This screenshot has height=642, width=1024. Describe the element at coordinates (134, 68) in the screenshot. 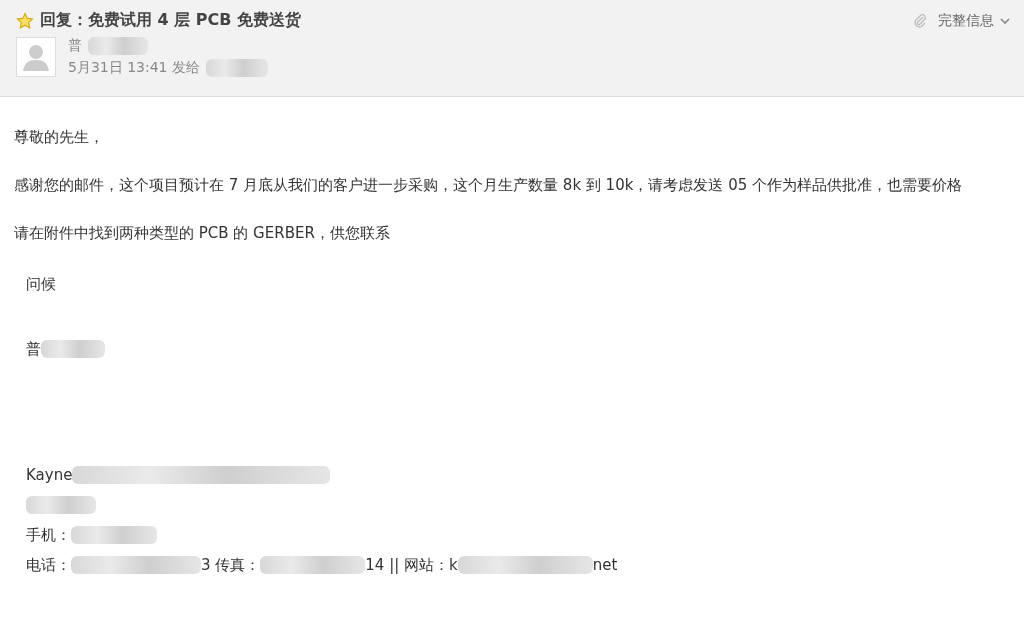

I see `send-info: 5月31日 13:41 发给` at that location.